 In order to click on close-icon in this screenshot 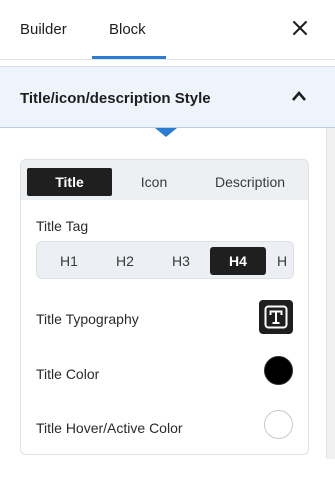, I will do `click(300, 28)`.